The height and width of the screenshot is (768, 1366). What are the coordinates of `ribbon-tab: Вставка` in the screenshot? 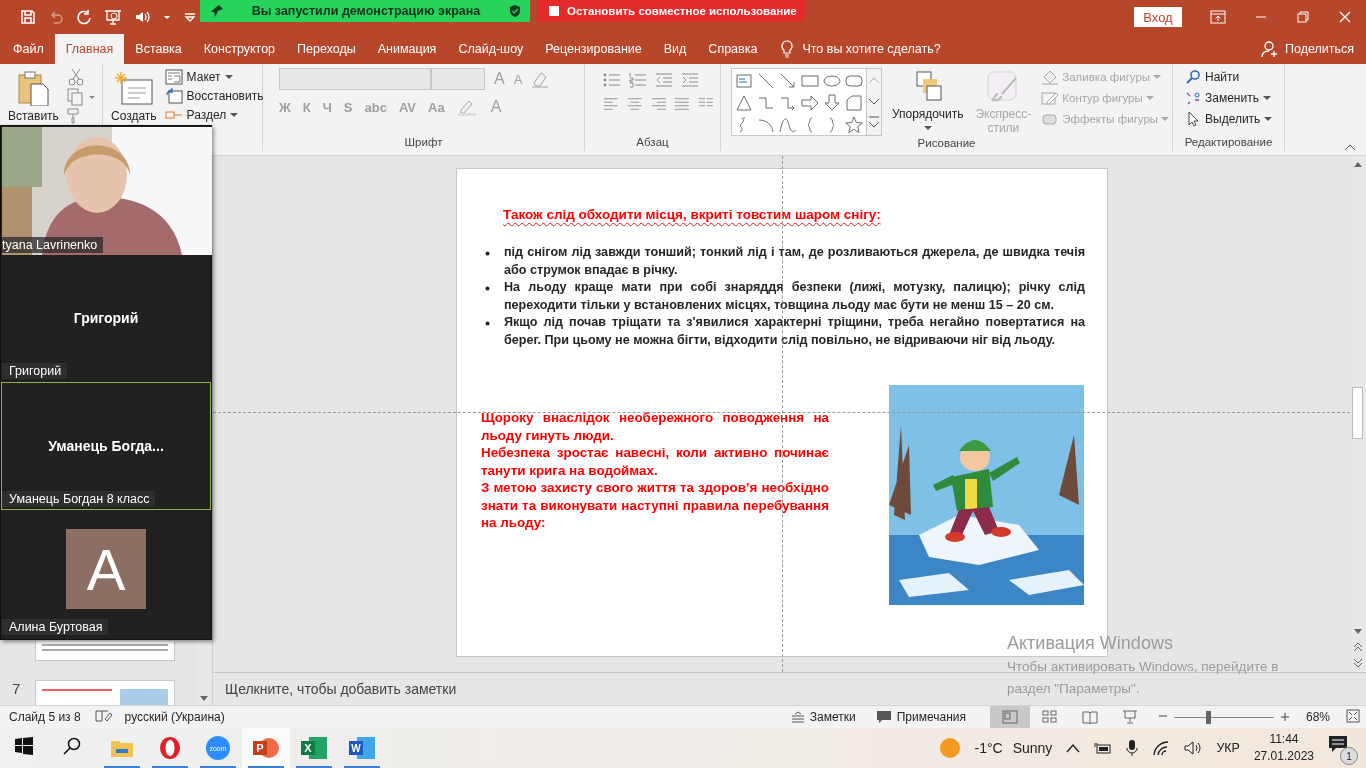 It's located at (158, 49).